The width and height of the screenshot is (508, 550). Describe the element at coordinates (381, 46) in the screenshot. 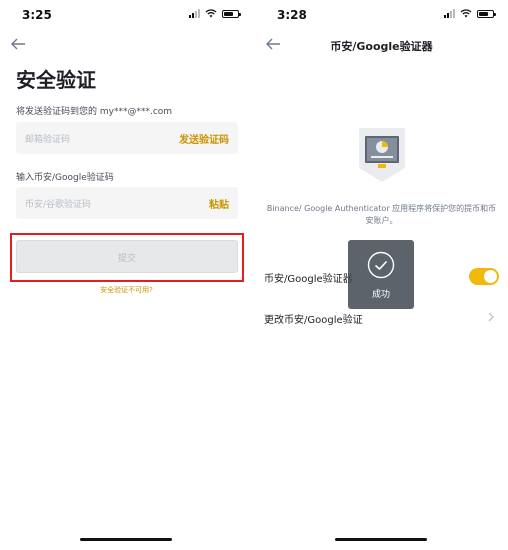

I see `page-title: 币安/Google验证器` at that location.